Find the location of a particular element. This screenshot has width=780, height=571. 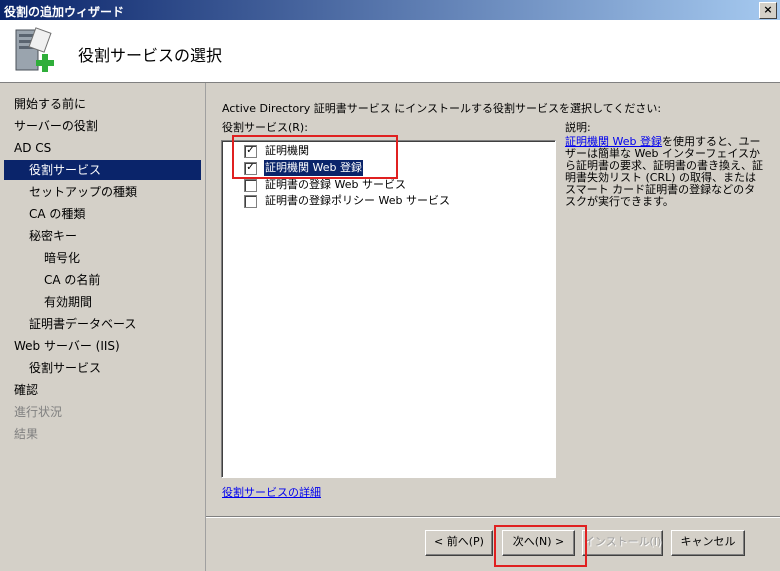

services-label: 役割サービス(R): is located at coordinates (265, 127).